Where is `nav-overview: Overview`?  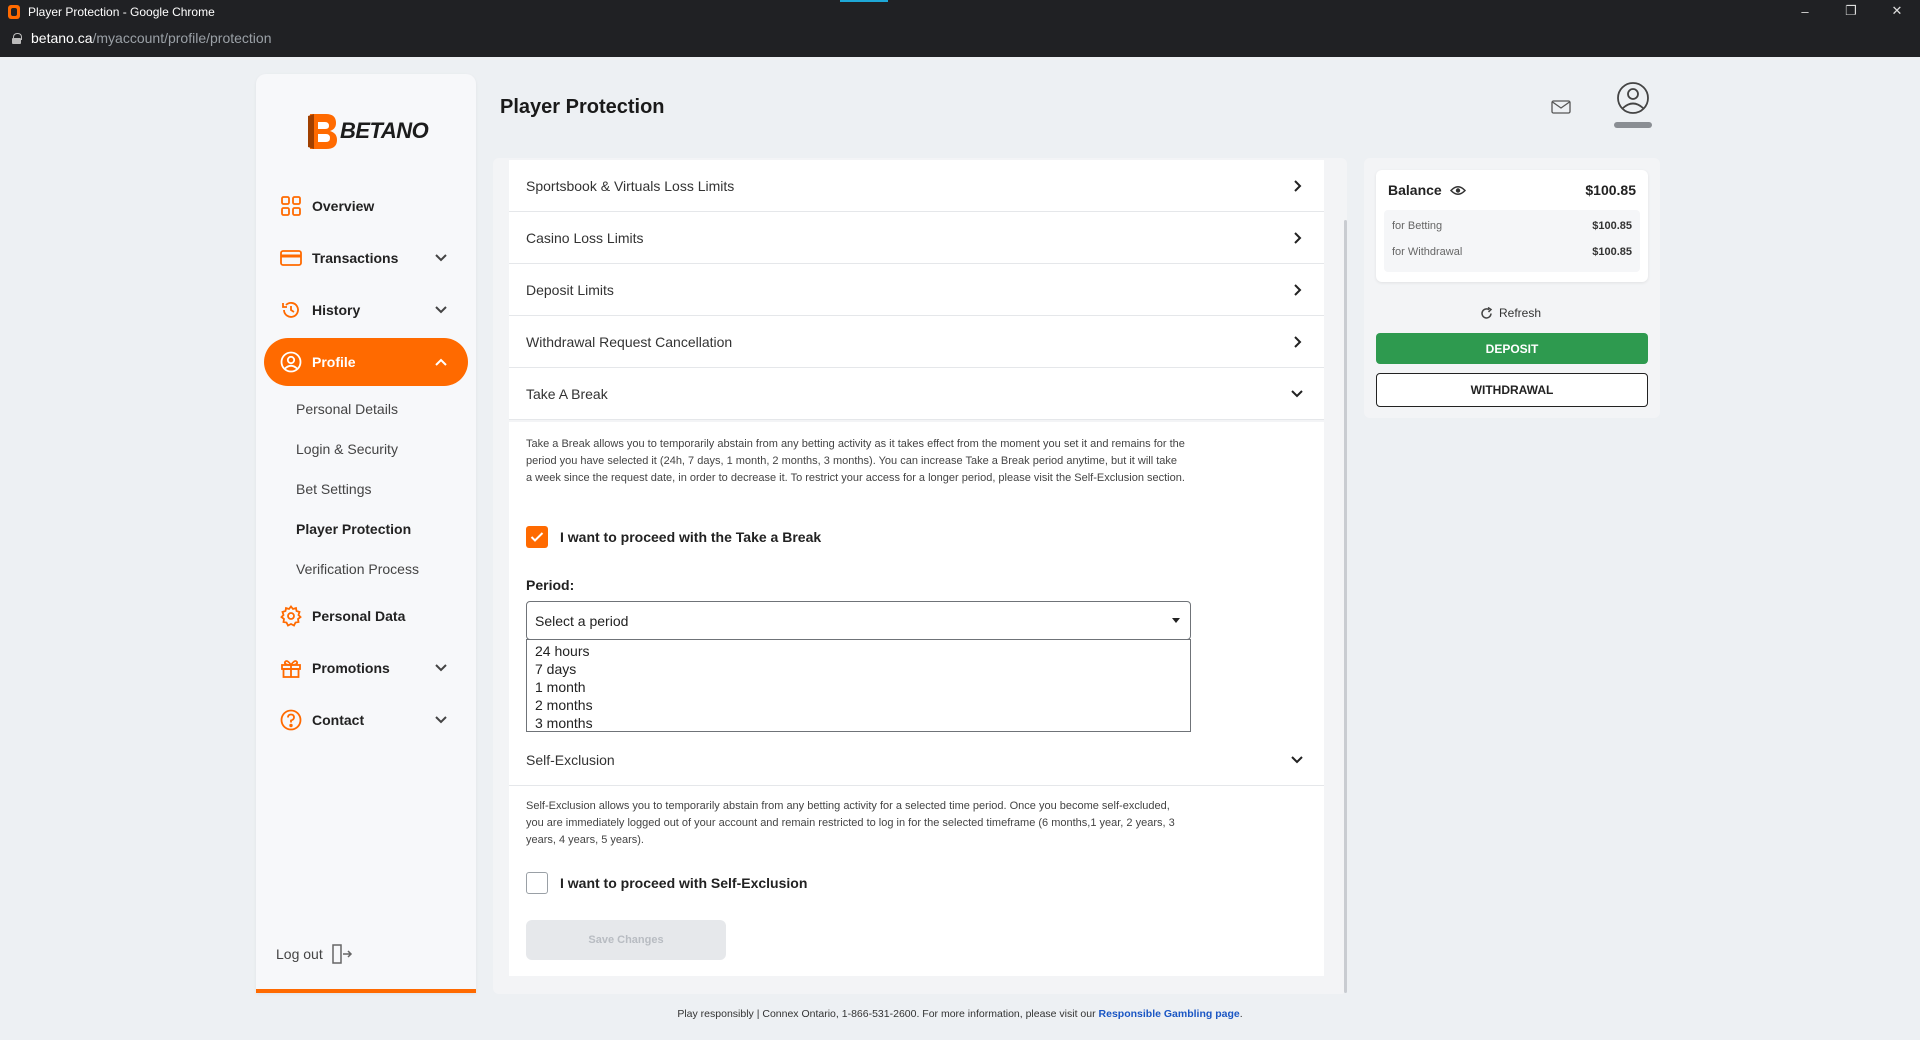
nav-overview: Overview is located at coordinates (366, 206).